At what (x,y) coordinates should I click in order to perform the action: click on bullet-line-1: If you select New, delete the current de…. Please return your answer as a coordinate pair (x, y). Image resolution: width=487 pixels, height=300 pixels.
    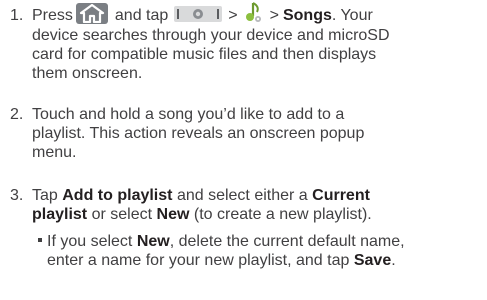
    Looking at the image, I should click on (260, 241).